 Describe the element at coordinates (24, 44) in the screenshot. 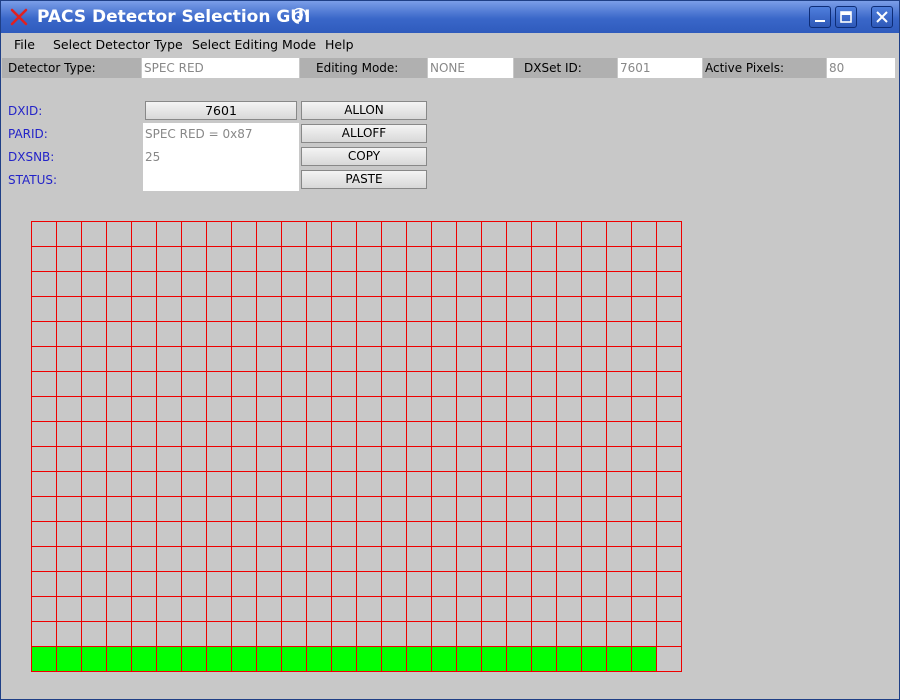

I see `menu-file: File` at that location.